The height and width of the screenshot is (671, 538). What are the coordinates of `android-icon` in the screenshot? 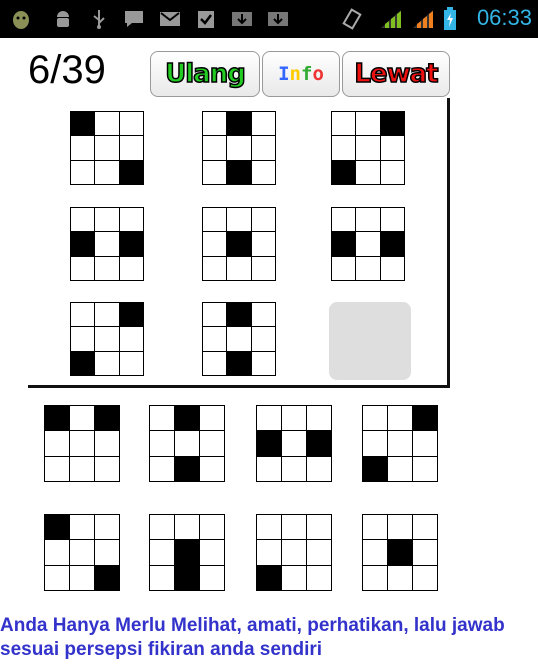 It's located at (63, 19).